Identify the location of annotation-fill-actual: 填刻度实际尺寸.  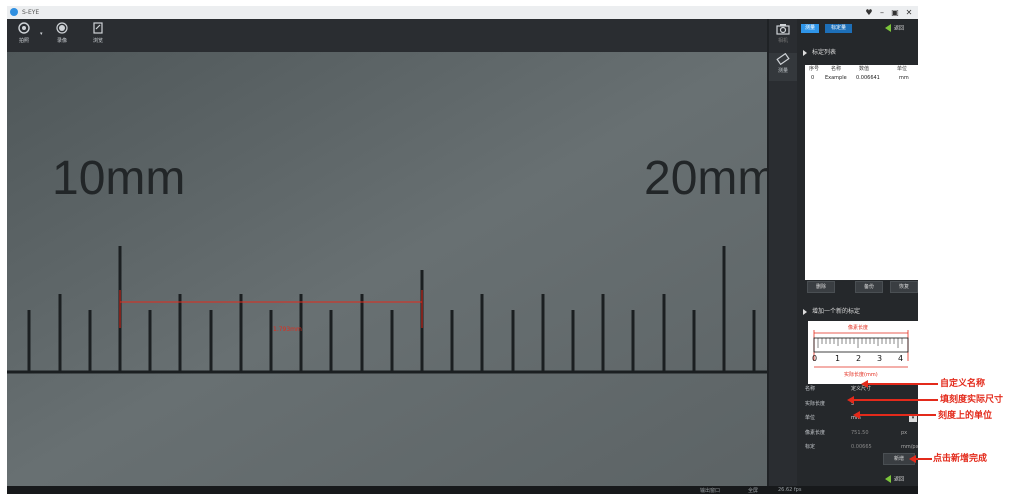
(972, 400).